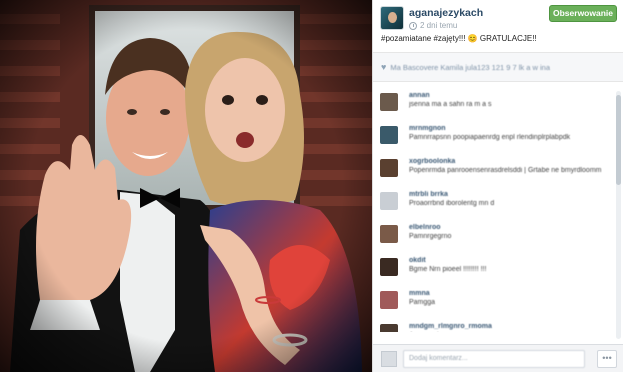 The height and width of the screenshot is (372, 623). I want to click on comment-item: elbelnroo Pamnrgegrno, so click(498, 240).